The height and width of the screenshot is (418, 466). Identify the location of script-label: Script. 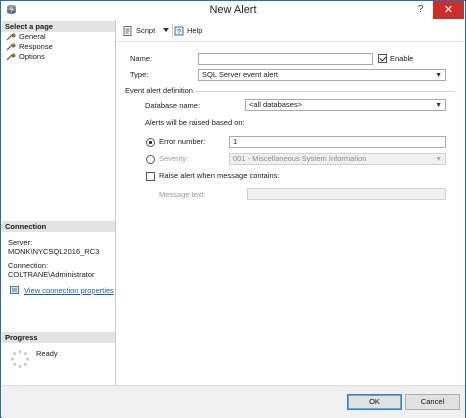
(146, 30).